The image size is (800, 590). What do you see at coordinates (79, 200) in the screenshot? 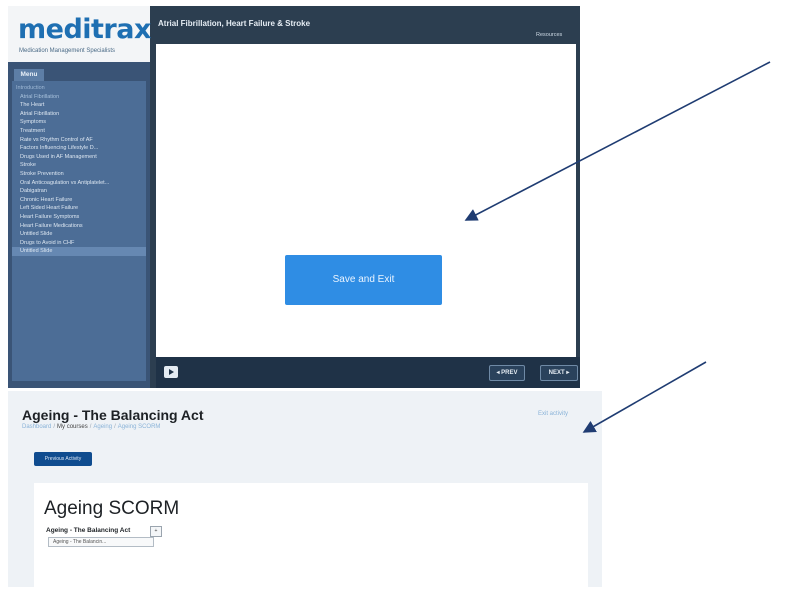
I see `slide-menu-item: Chronic Heart Failure` at bounding box center [79, 200].